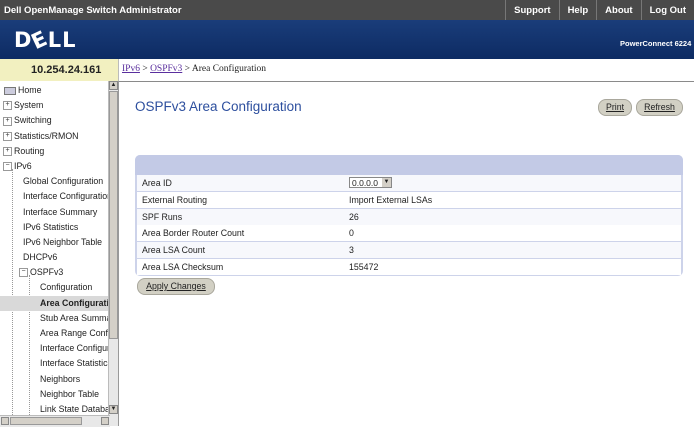  I want to click on dell-logo: DELL, so click(45, 40).